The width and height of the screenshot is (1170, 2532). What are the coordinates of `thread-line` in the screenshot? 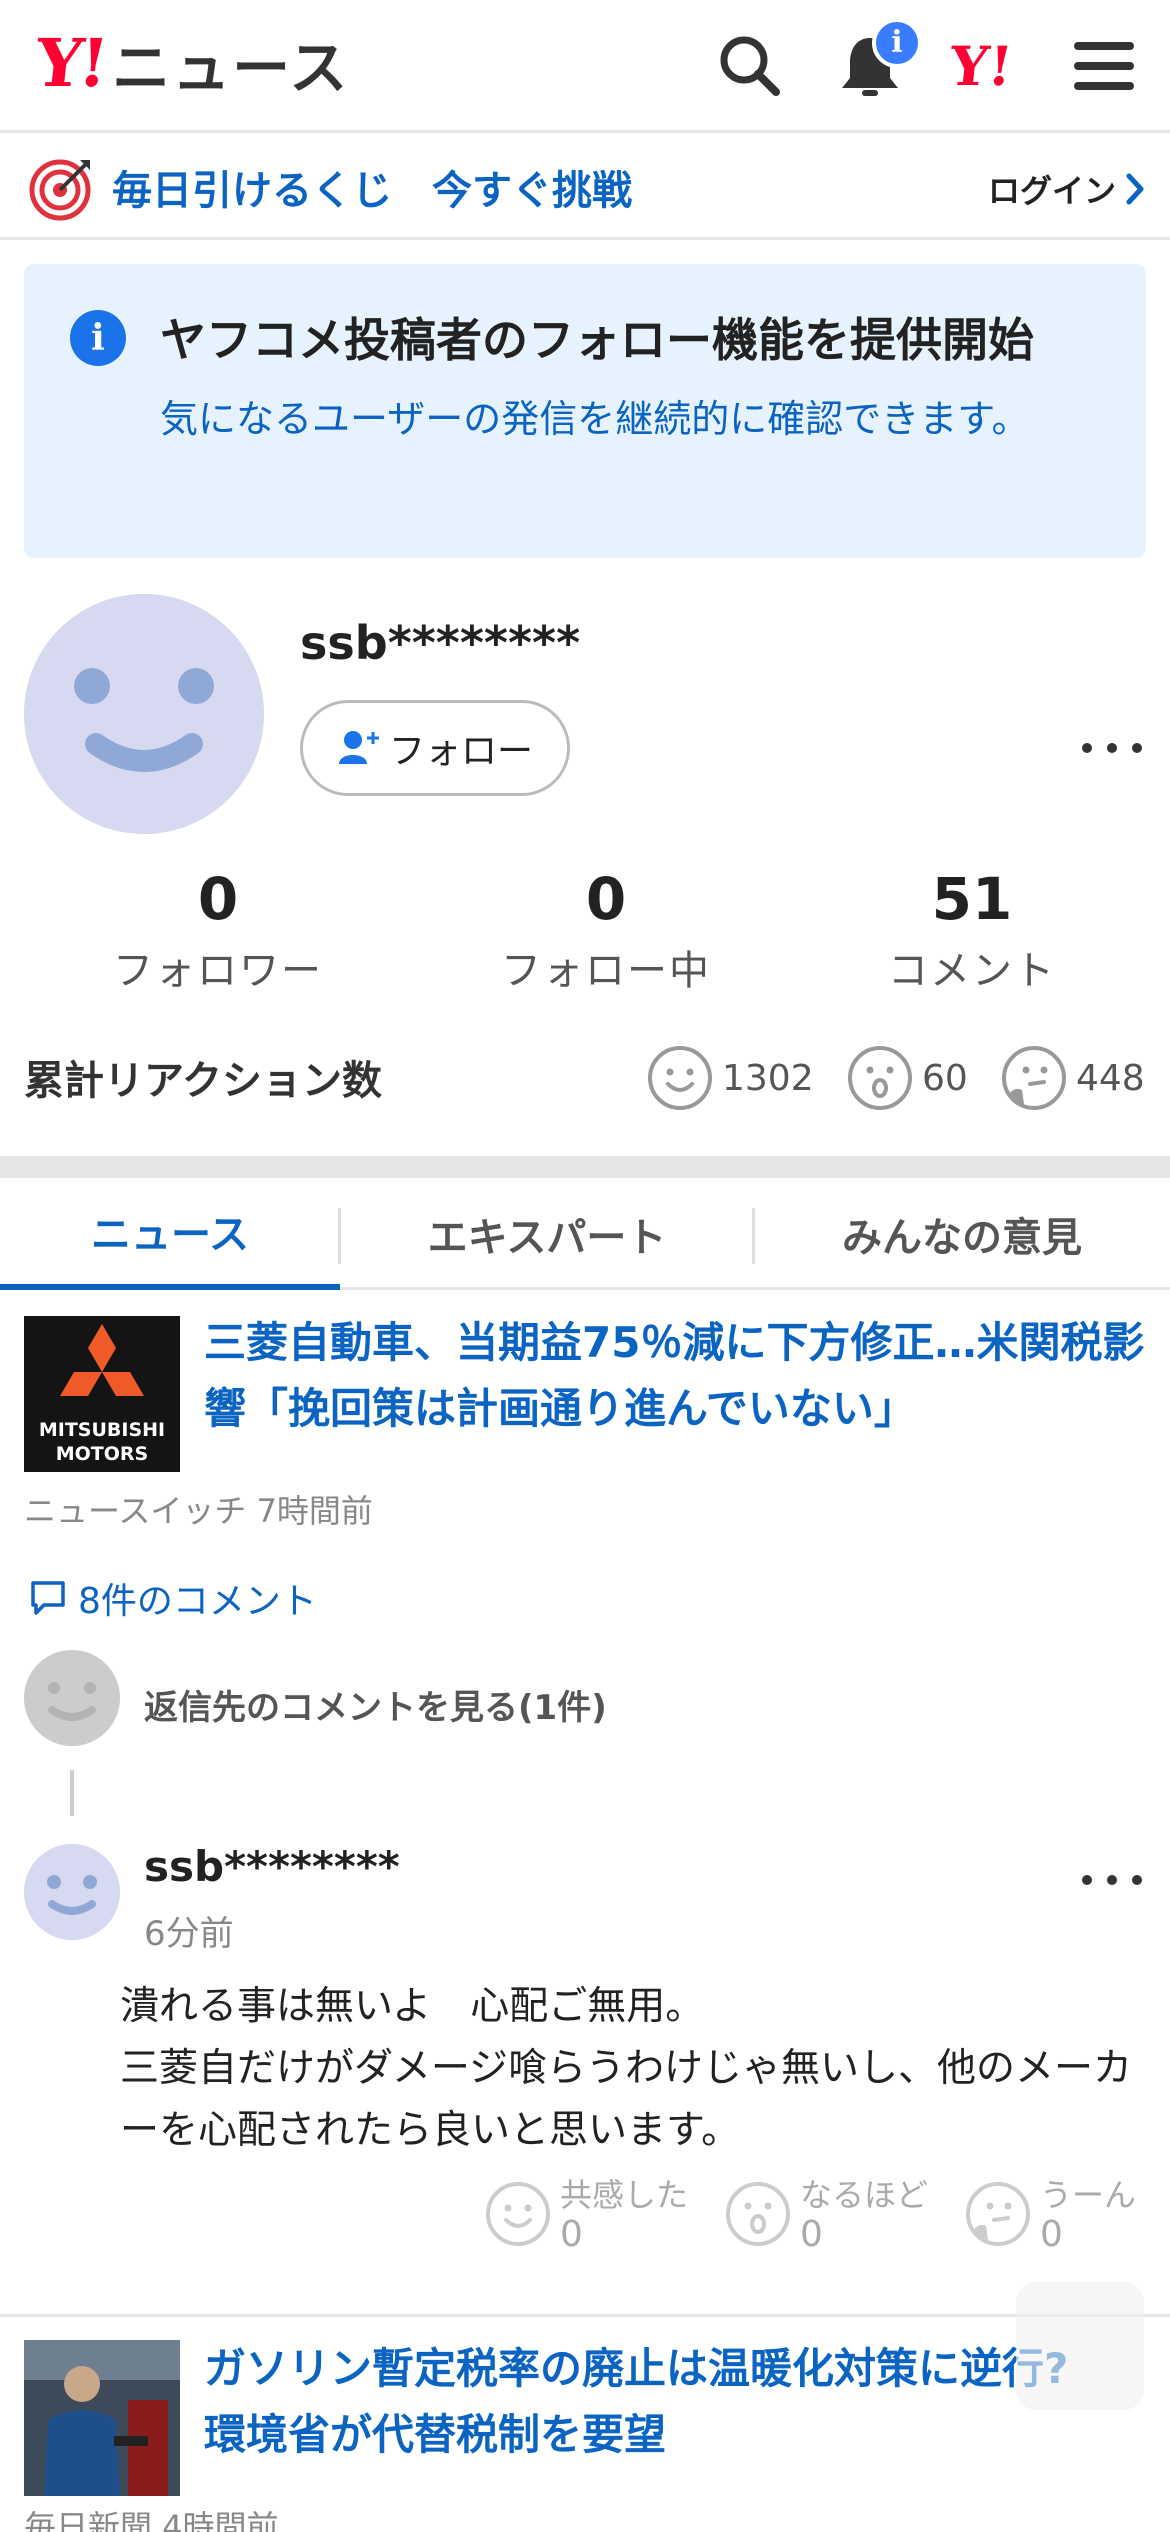 It's located at (72, 1793).